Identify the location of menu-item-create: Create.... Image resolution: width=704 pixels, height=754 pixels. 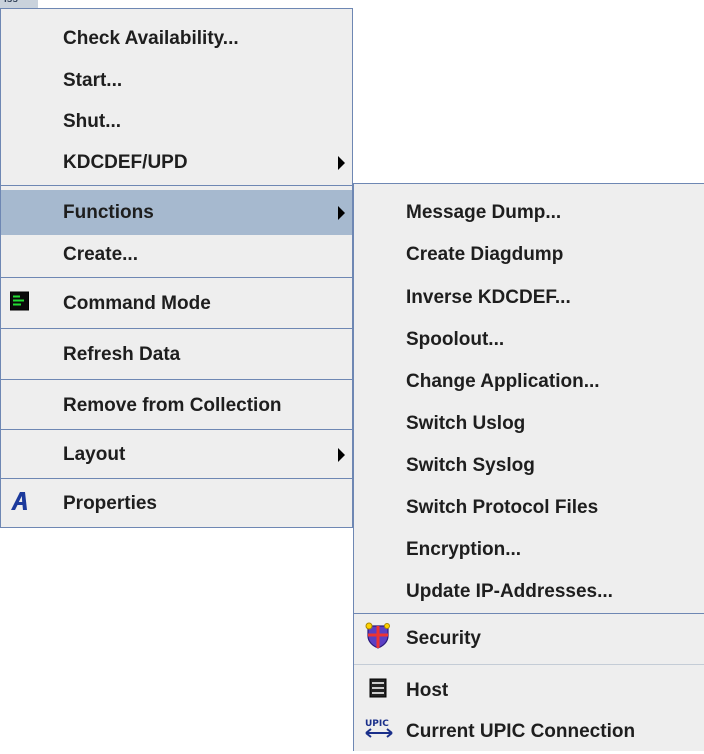
(176, 254).